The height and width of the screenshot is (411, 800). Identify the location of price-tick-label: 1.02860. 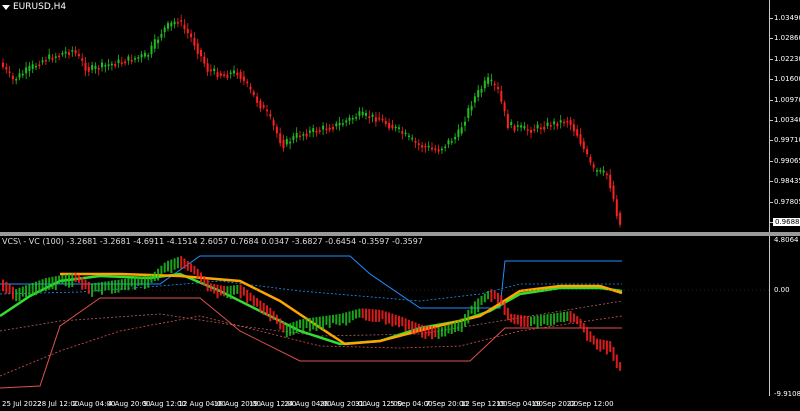
(787, 38).